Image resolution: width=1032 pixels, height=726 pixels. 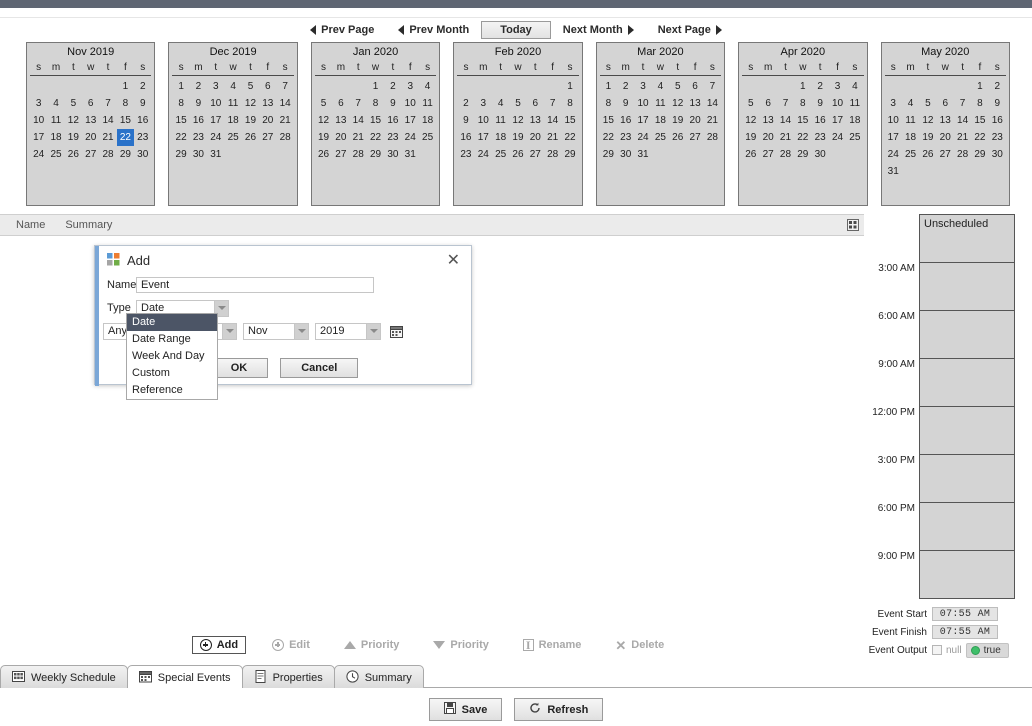 I want to click on day-cell: 7, so click(x=107, y=103).